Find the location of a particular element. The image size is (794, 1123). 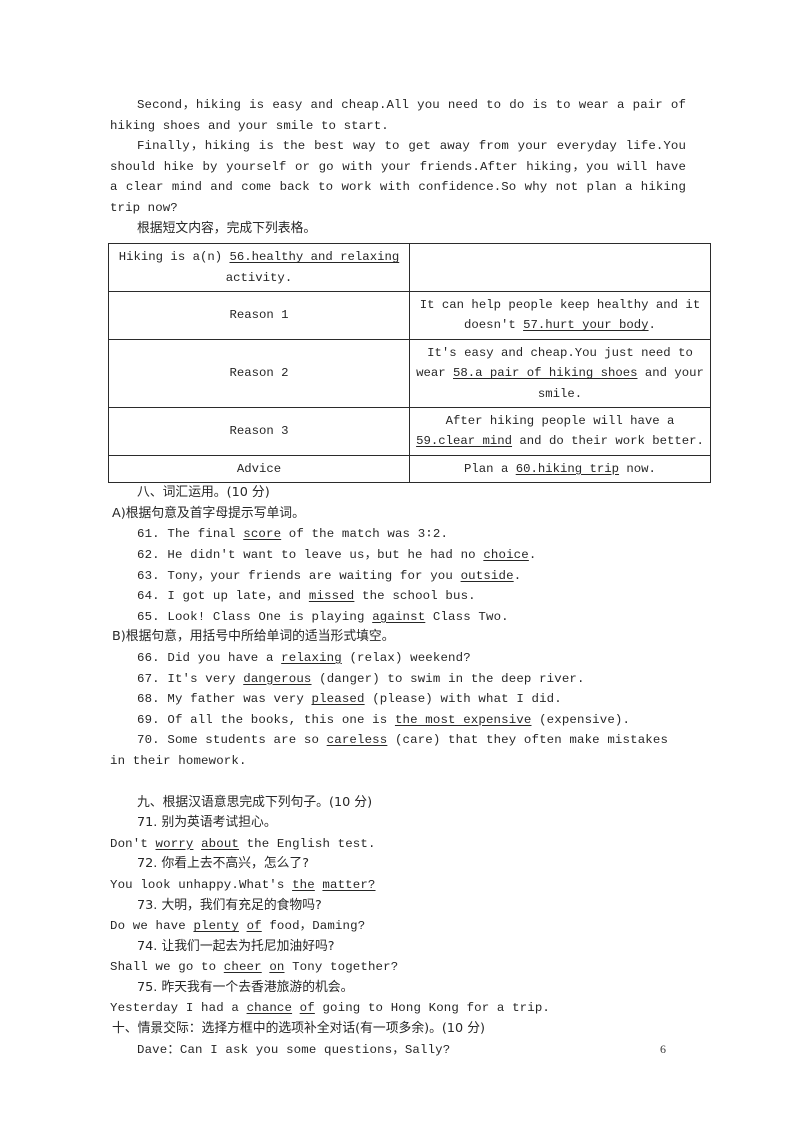

question-65-answer: against is located at coordinates (399, 616).